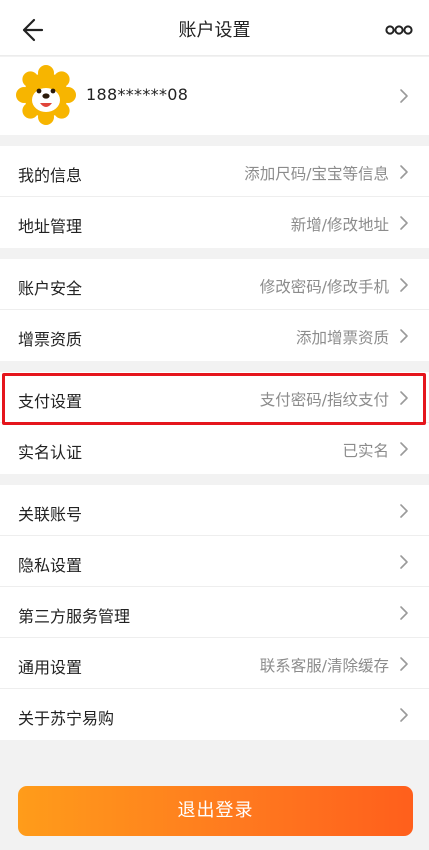 The height and width of the screenshot is (850, 429). What do you see at coordinates (214, 335) in the screenshot?
I see `row-vat-invoice: 增票资质 添加增票资质` at bounding box center [214, 335].